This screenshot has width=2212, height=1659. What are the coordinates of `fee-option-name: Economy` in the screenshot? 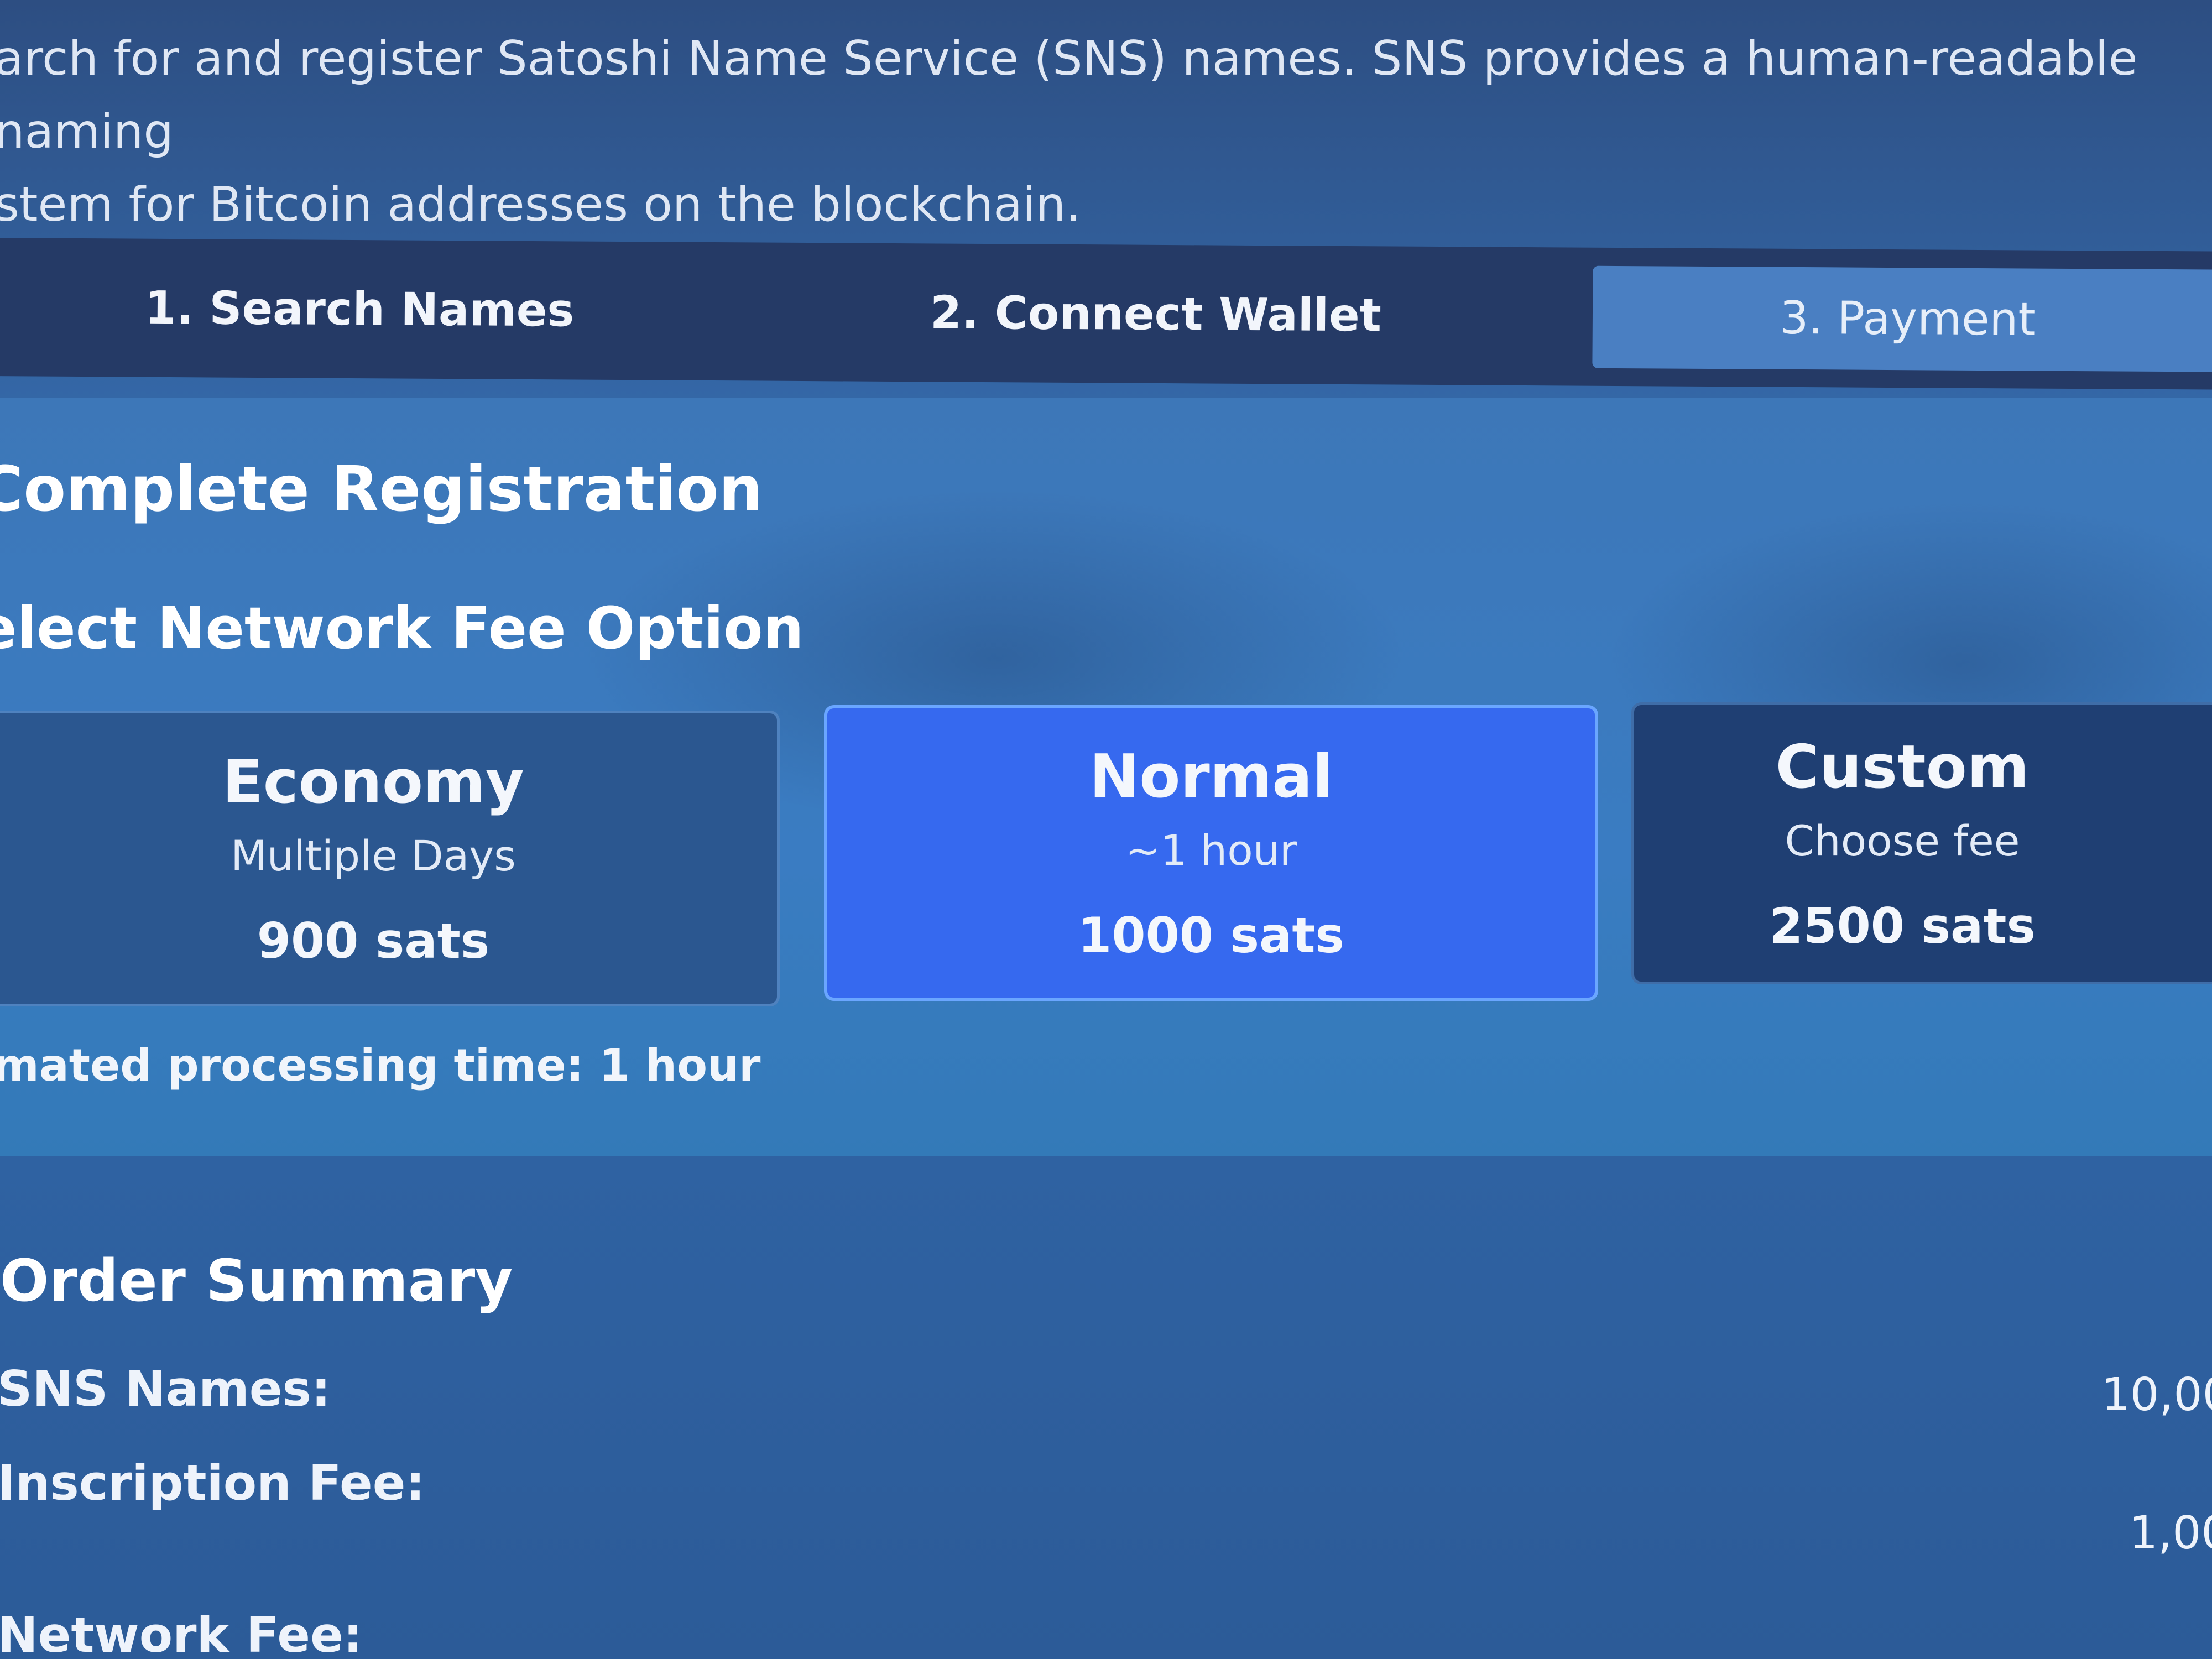 It's located at (373, 783).